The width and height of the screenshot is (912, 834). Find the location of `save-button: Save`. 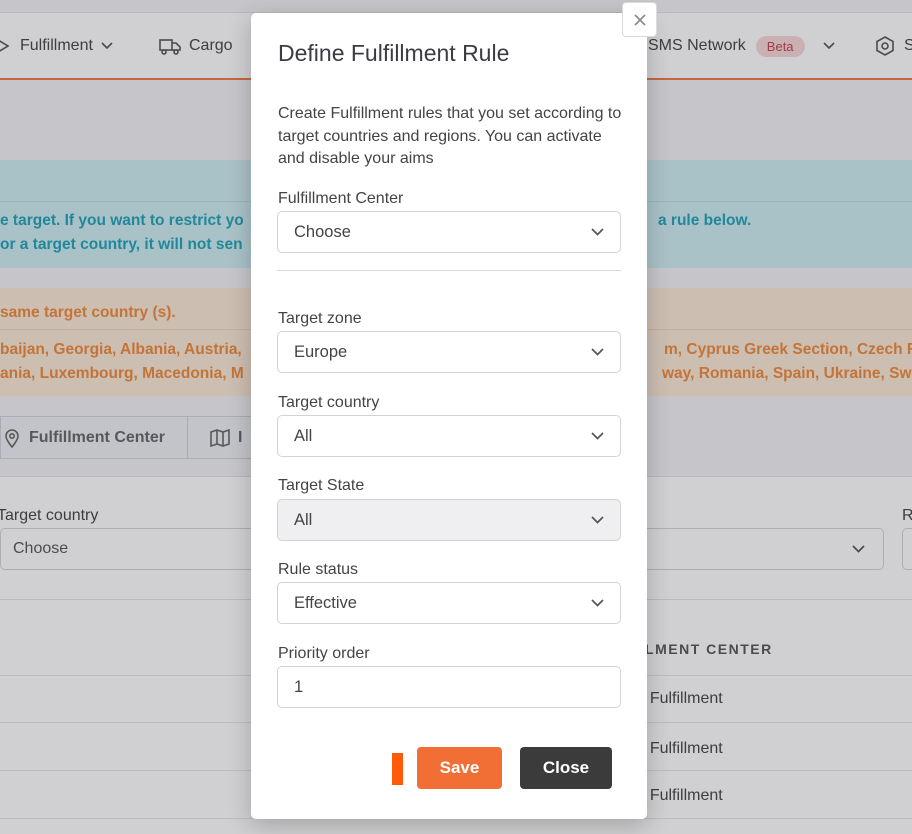

save-button: Save is located at coordinates (459, 768).